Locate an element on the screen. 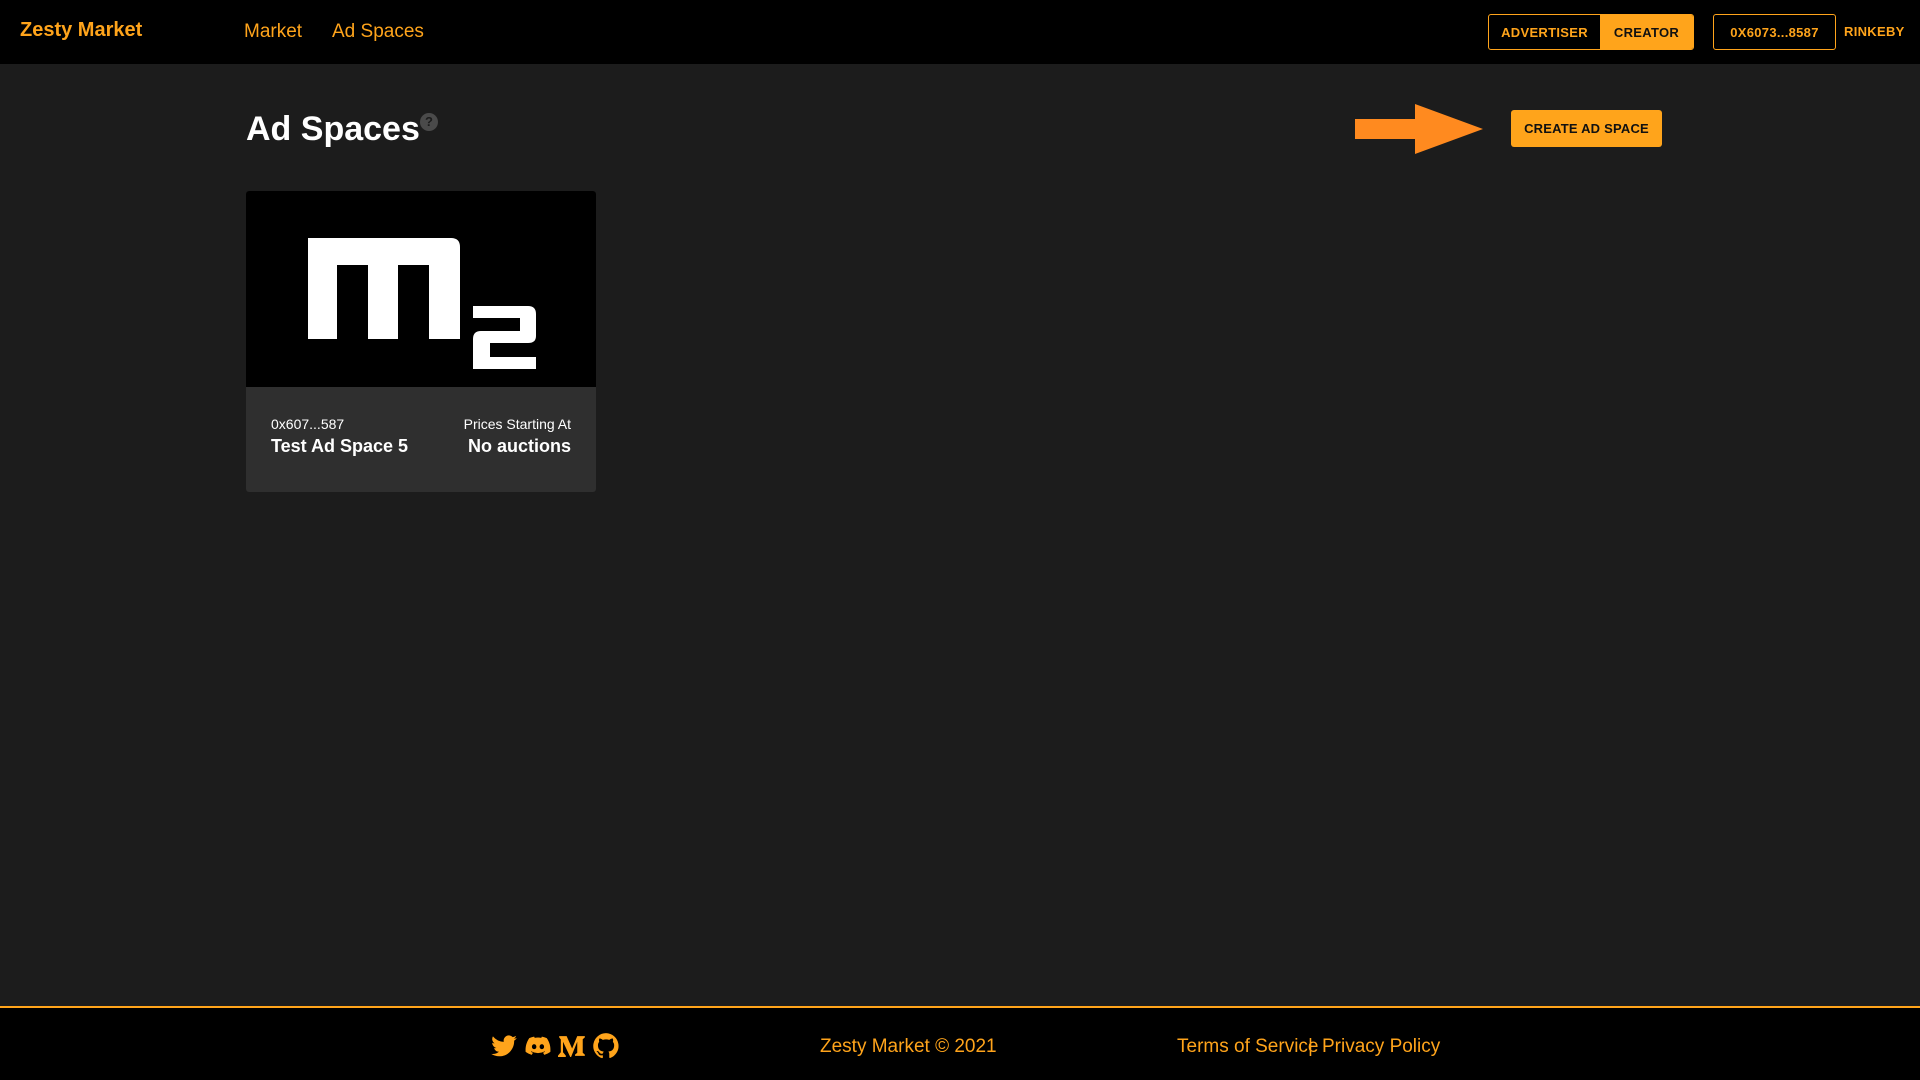  terms-of-service-link: Terms of Service is located at coordinates (1247, 1047).